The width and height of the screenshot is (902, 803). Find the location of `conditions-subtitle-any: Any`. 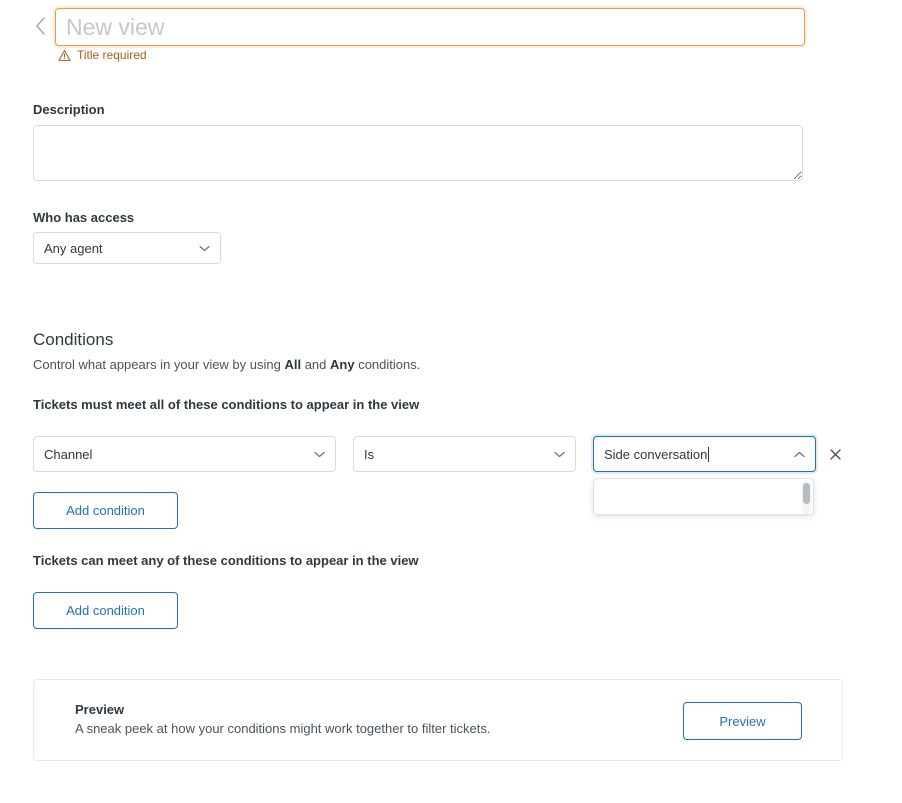

conditions-subtitle-any: Any is located at coordinates (342, 364).